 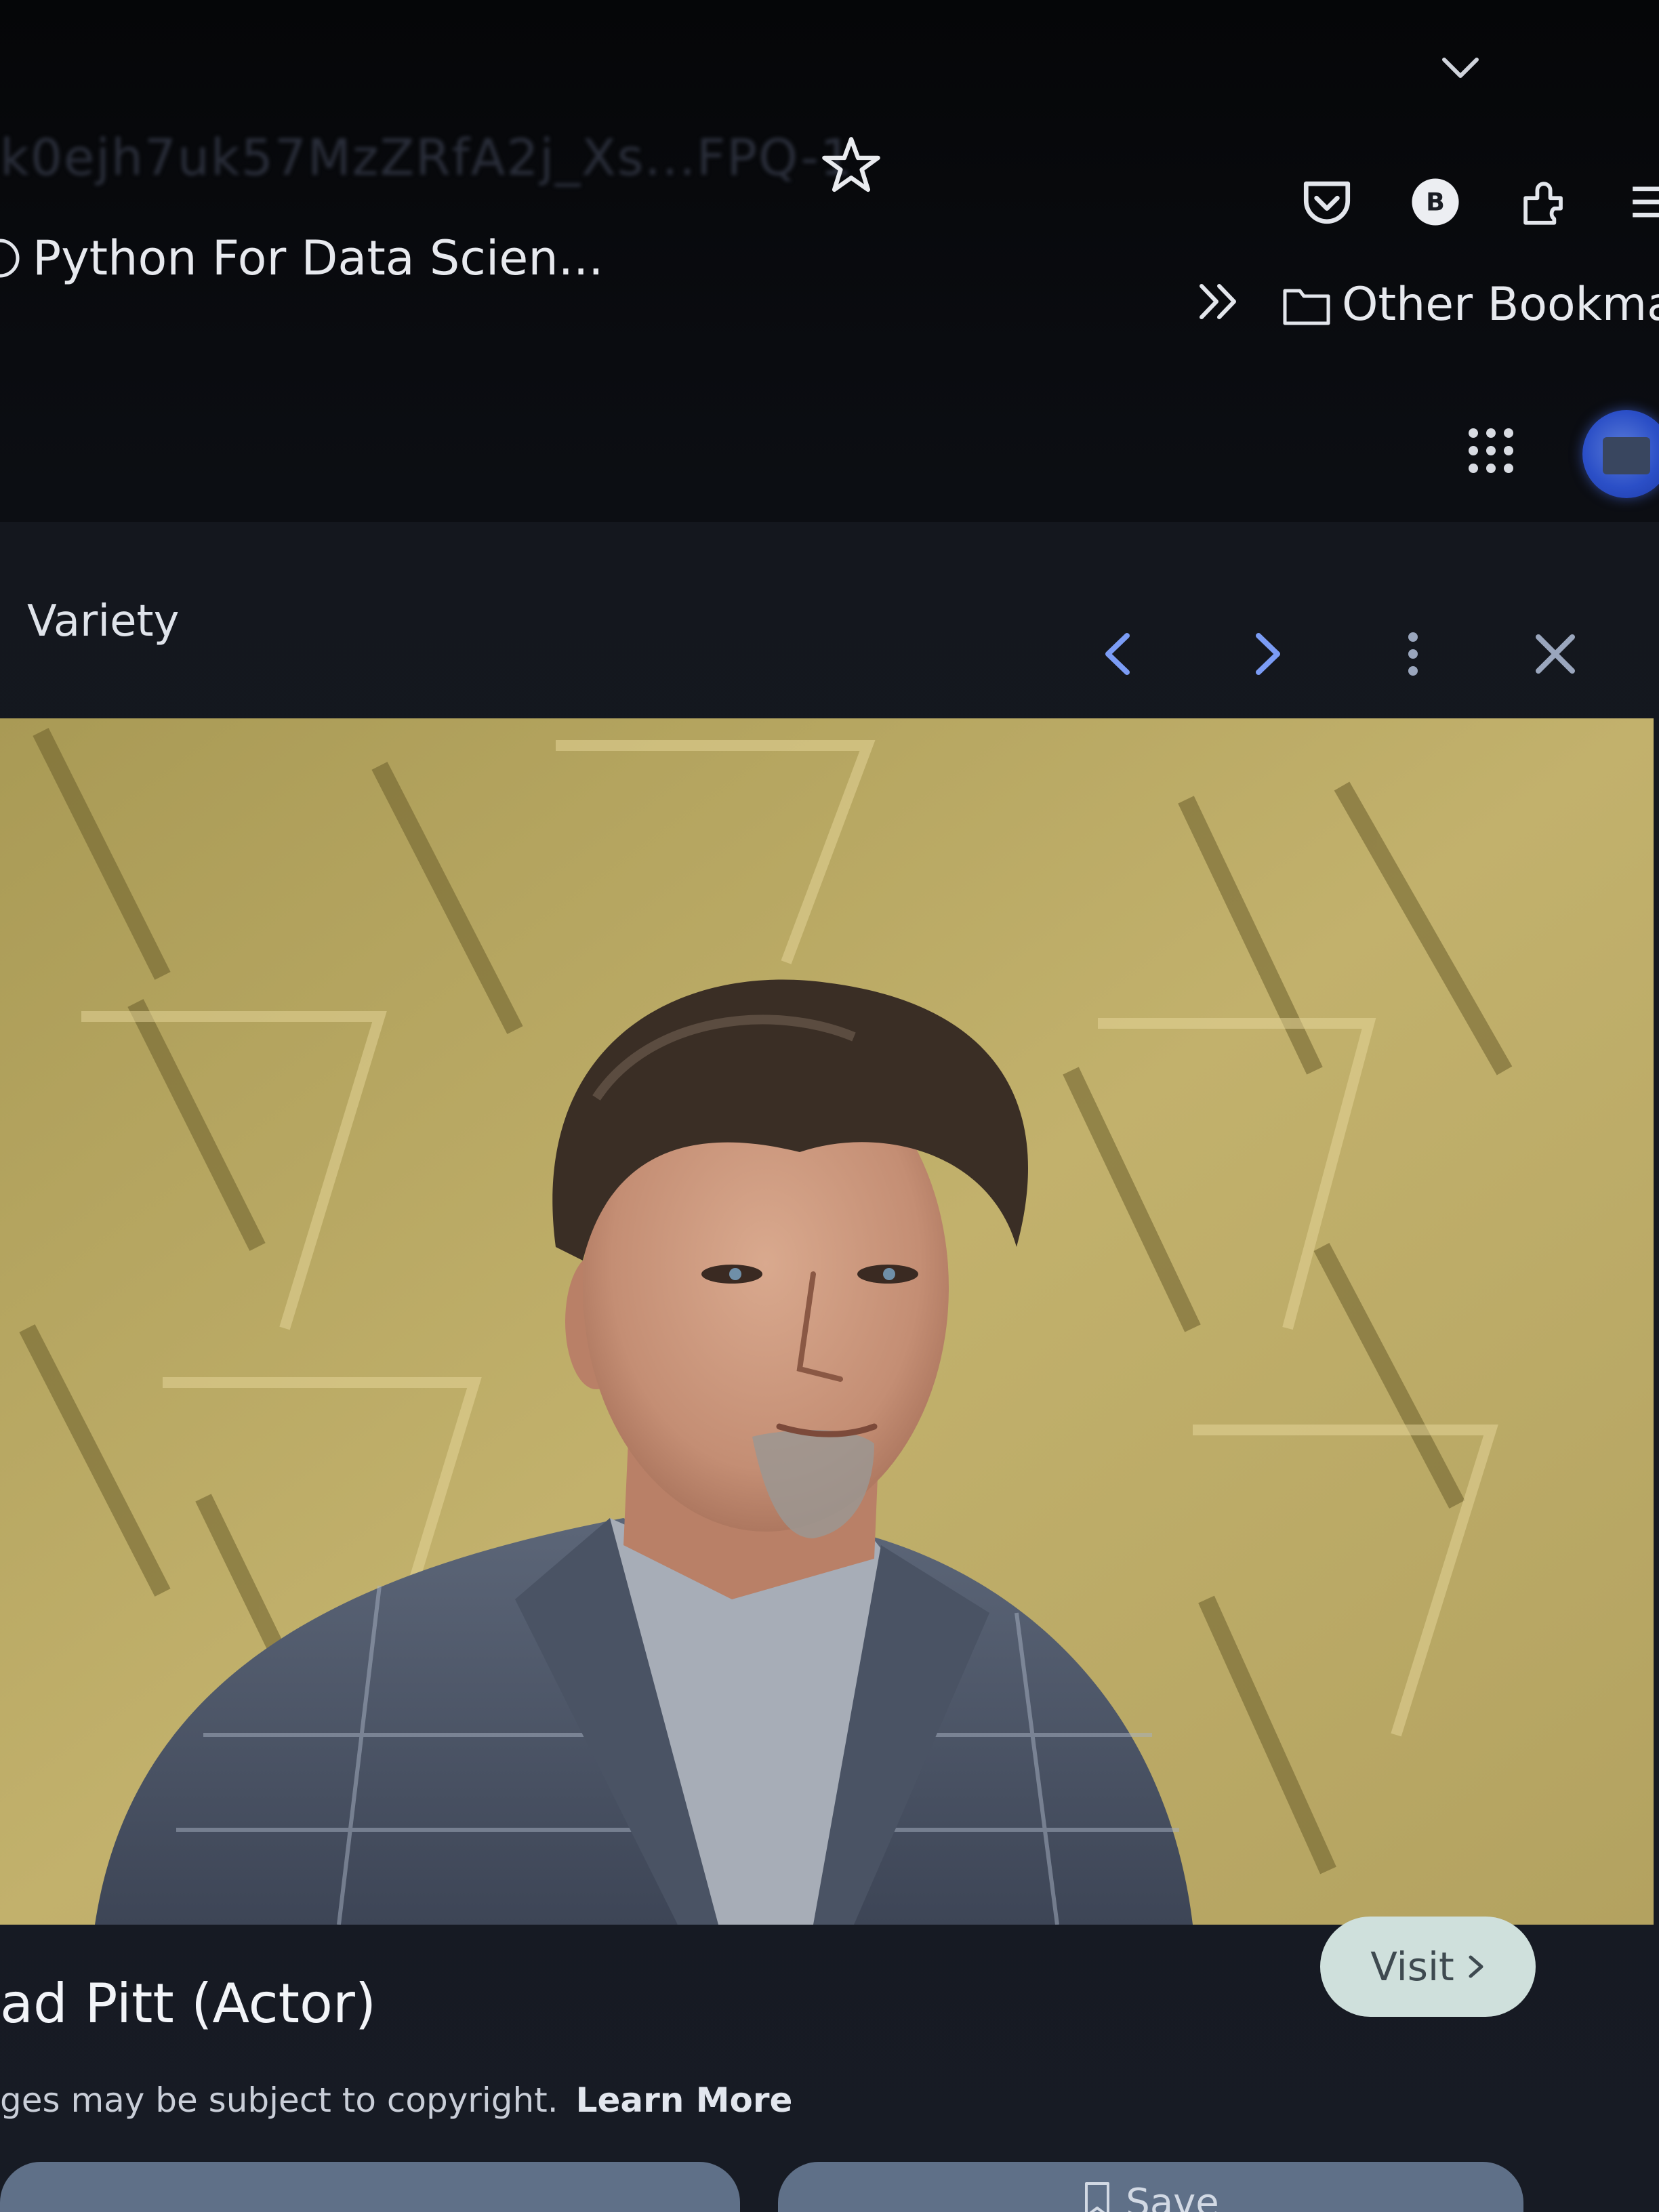 I want to click on url-text: k0ejh7uk57MzZRfA2j_Xs...FPQ-1, so click(x=426, y=158).